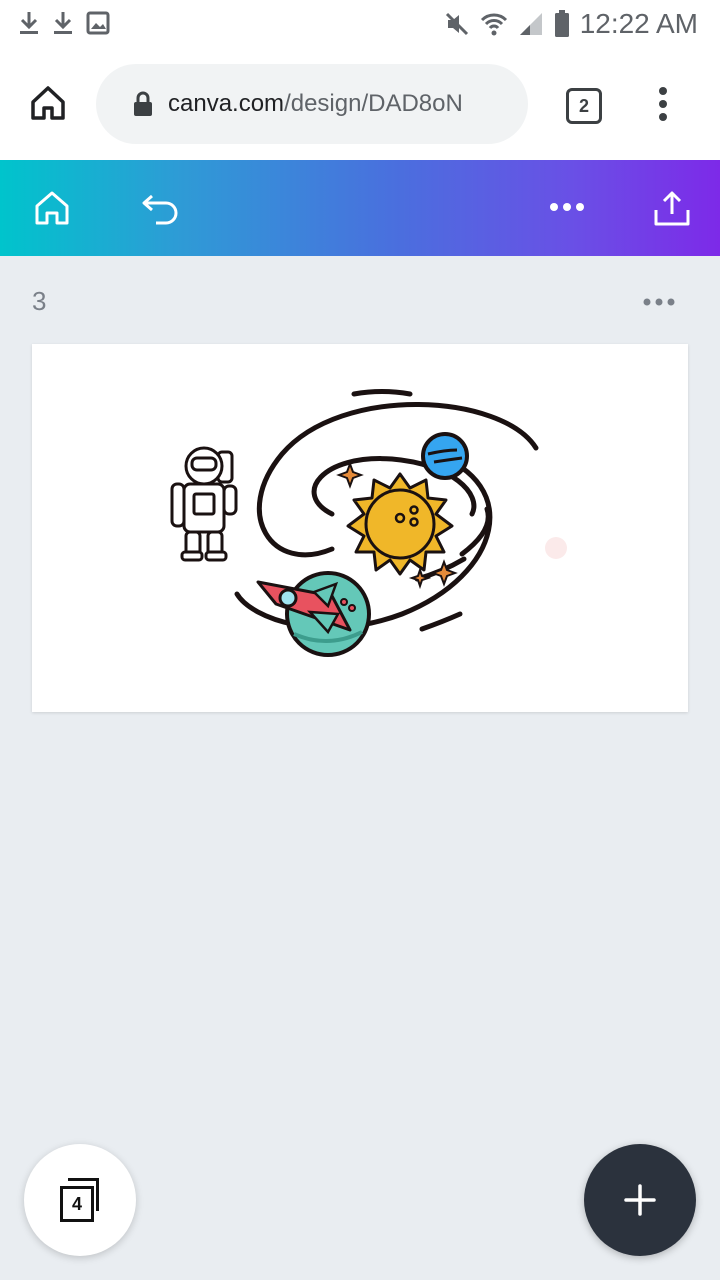  Describe the element at coordinates (456, 24) in the screenshot. I see `mute-icon` at that location.